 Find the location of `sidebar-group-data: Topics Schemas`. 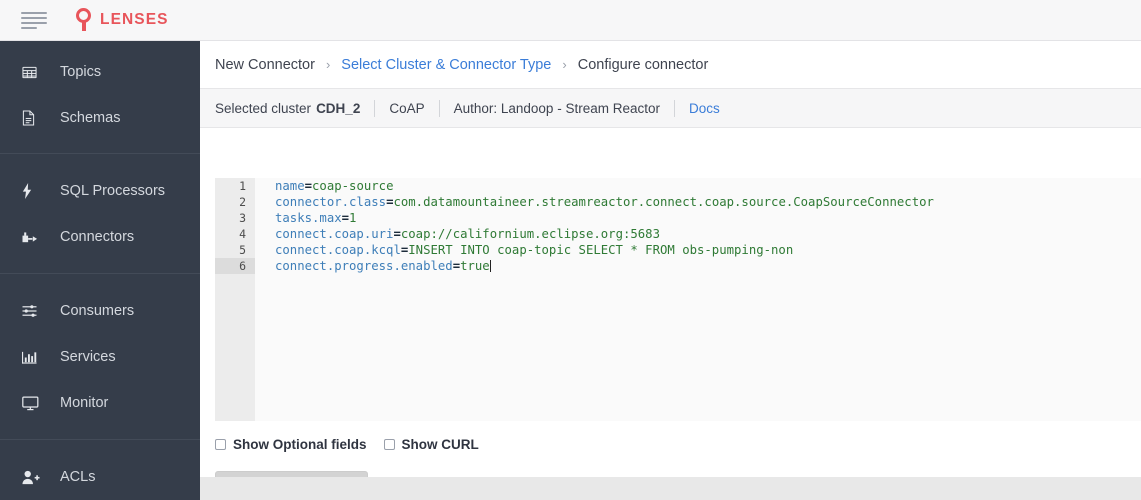

sidebar-group-data: Topics Schemas is located at coordinates (100, 97).